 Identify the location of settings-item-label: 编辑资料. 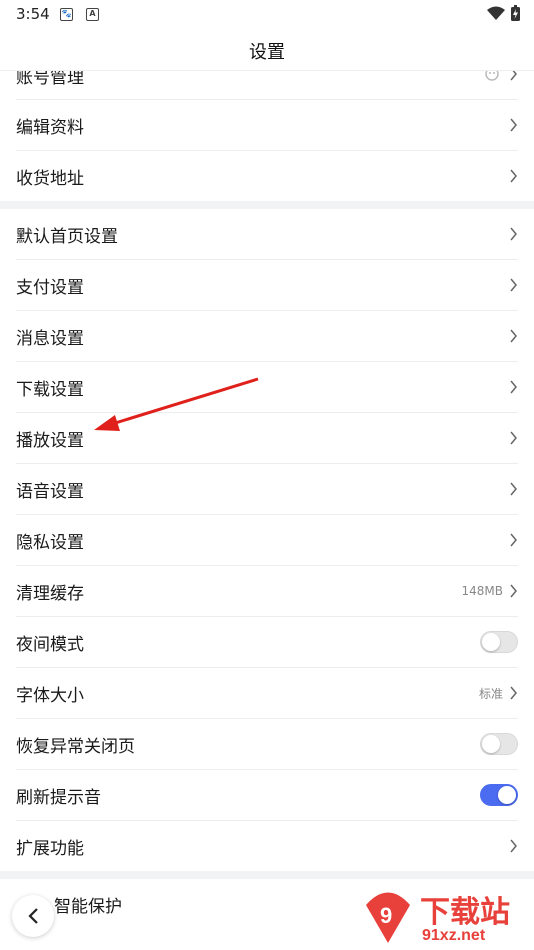
(50, 127).